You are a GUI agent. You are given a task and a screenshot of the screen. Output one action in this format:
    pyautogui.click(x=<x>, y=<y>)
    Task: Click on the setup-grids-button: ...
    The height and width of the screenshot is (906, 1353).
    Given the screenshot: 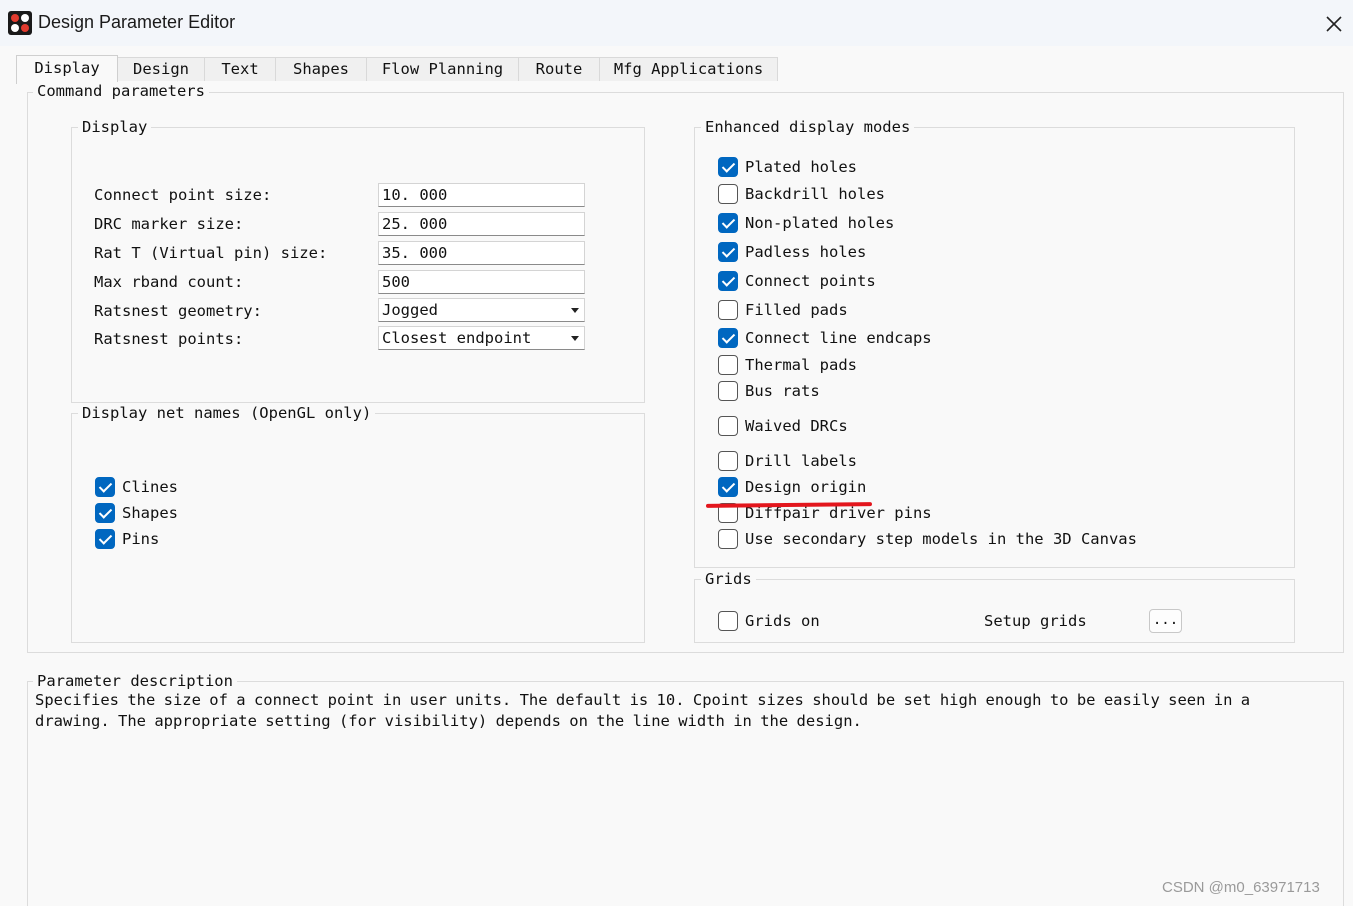 What is the action you would take?
    pyautogui.click(x=1165, y=621)
    